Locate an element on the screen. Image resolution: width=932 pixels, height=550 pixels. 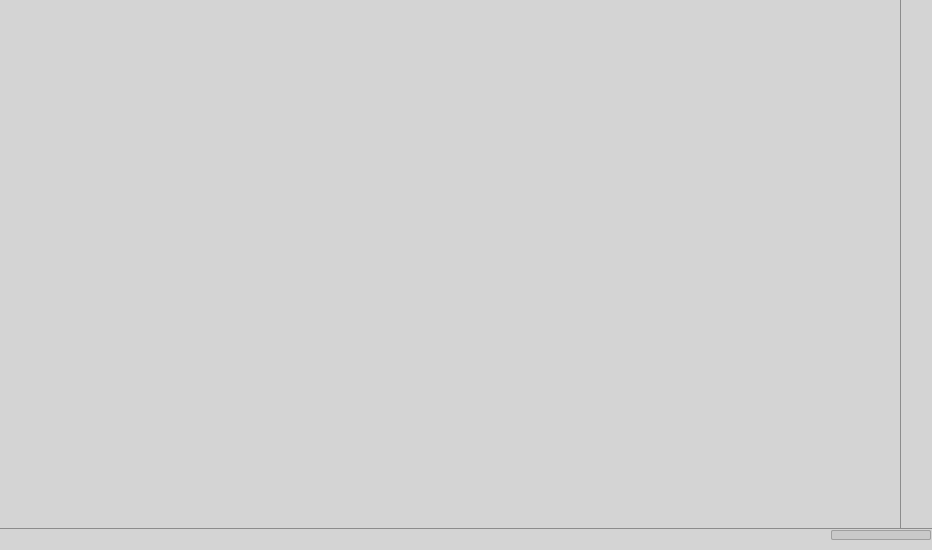
axis-corner-box is located at coordinates (881, 535).